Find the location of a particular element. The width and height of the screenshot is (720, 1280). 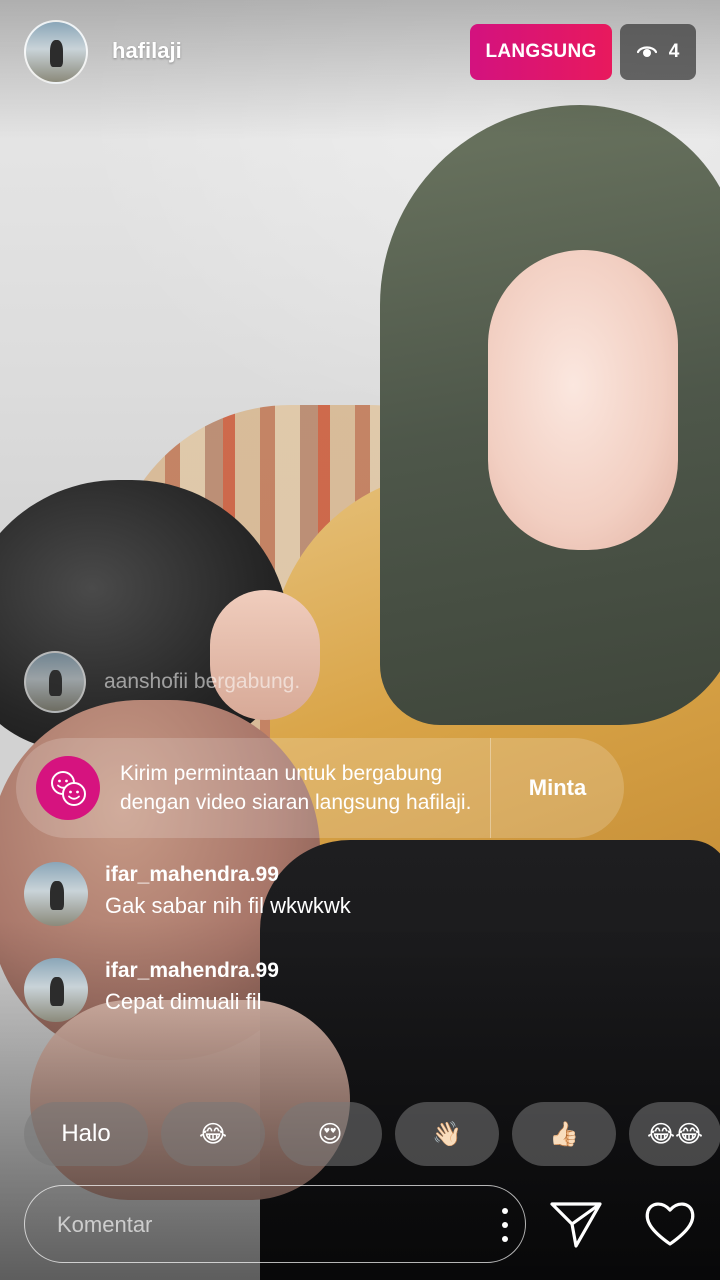

quick-reply-laugh: 😂 is located at coordinates (213, 1134).